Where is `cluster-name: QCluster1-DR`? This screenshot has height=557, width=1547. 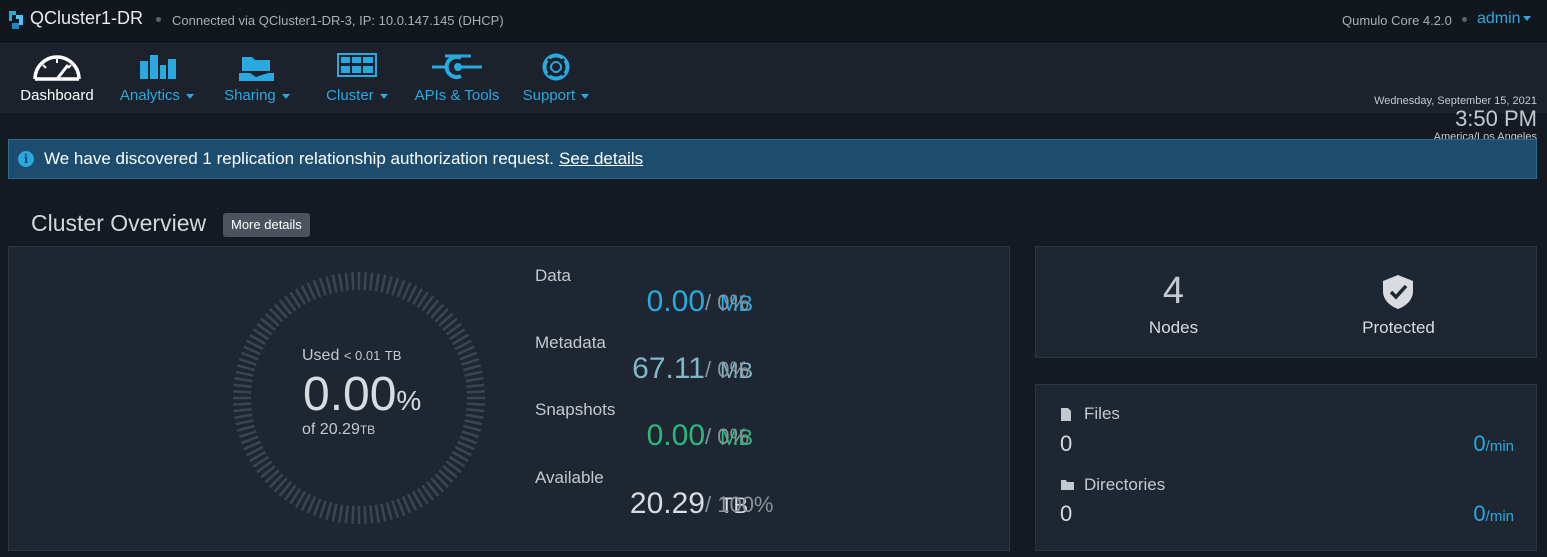 cluster-name: QCluster1-DR is located at coordinates (87, 18).